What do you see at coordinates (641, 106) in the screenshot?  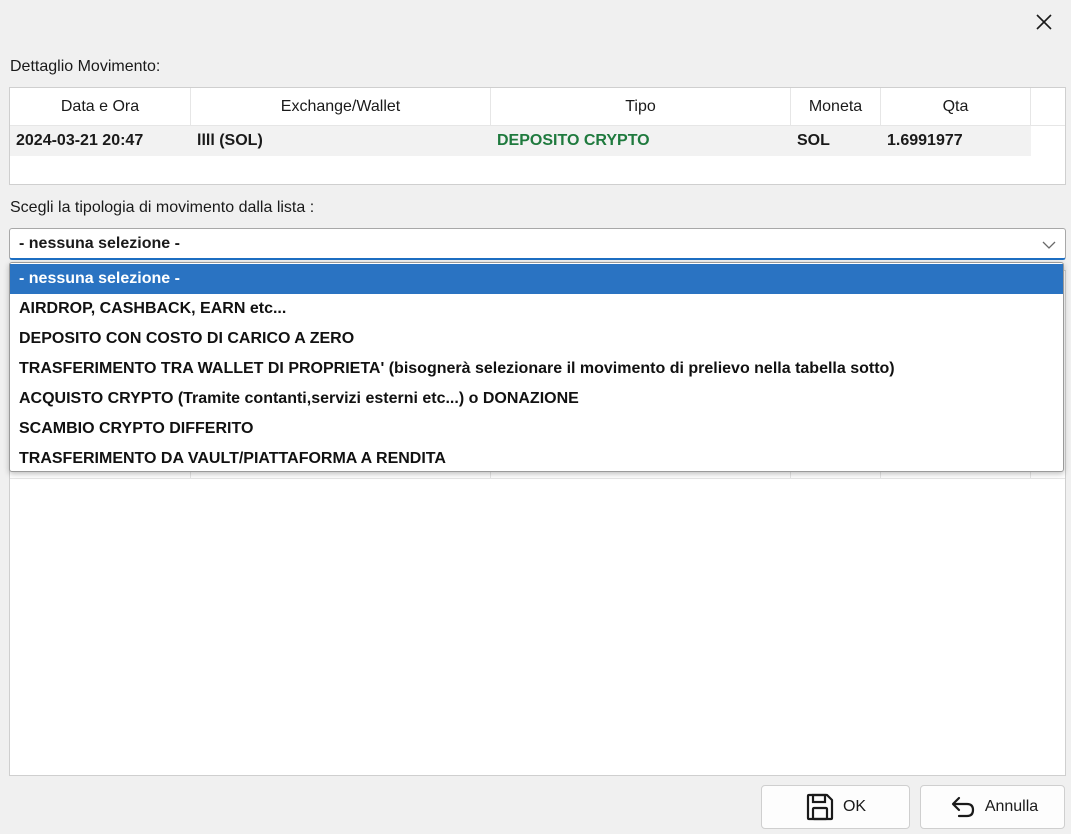 I see `column-header-tipo: Tipo` at bounding box center [641, 106].